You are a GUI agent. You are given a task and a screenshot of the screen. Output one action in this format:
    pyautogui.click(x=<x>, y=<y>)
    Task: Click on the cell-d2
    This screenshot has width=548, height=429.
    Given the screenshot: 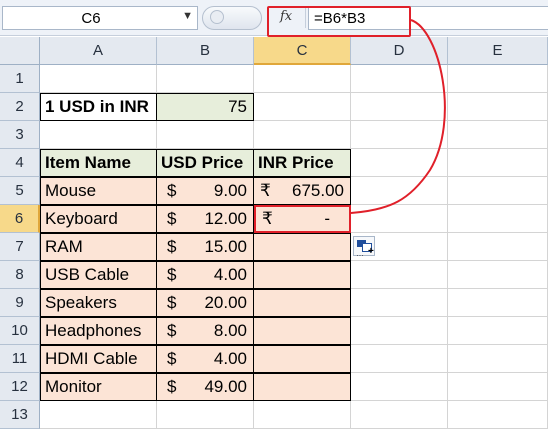 What is the action you would take?
    pyautogui.click(x=399, y=107)
    